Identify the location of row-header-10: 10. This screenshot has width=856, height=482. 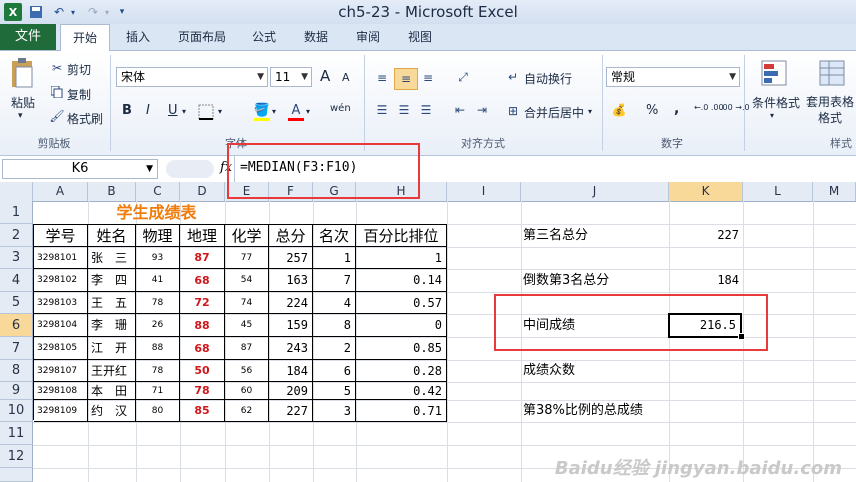
(16, 411).